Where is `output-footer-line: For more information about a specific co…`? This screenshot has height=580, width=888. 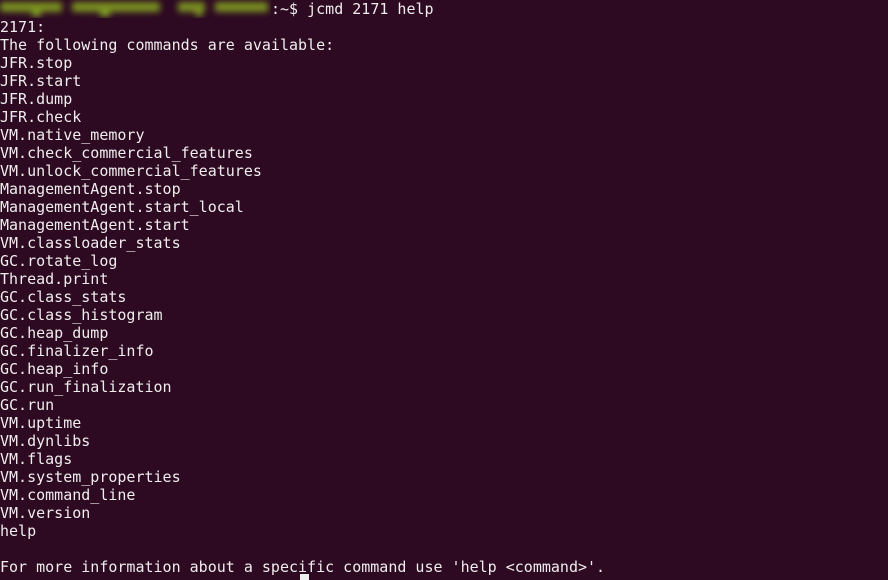
output-footer-line: For more information about a specific co… is located at coordinates (303, 567).